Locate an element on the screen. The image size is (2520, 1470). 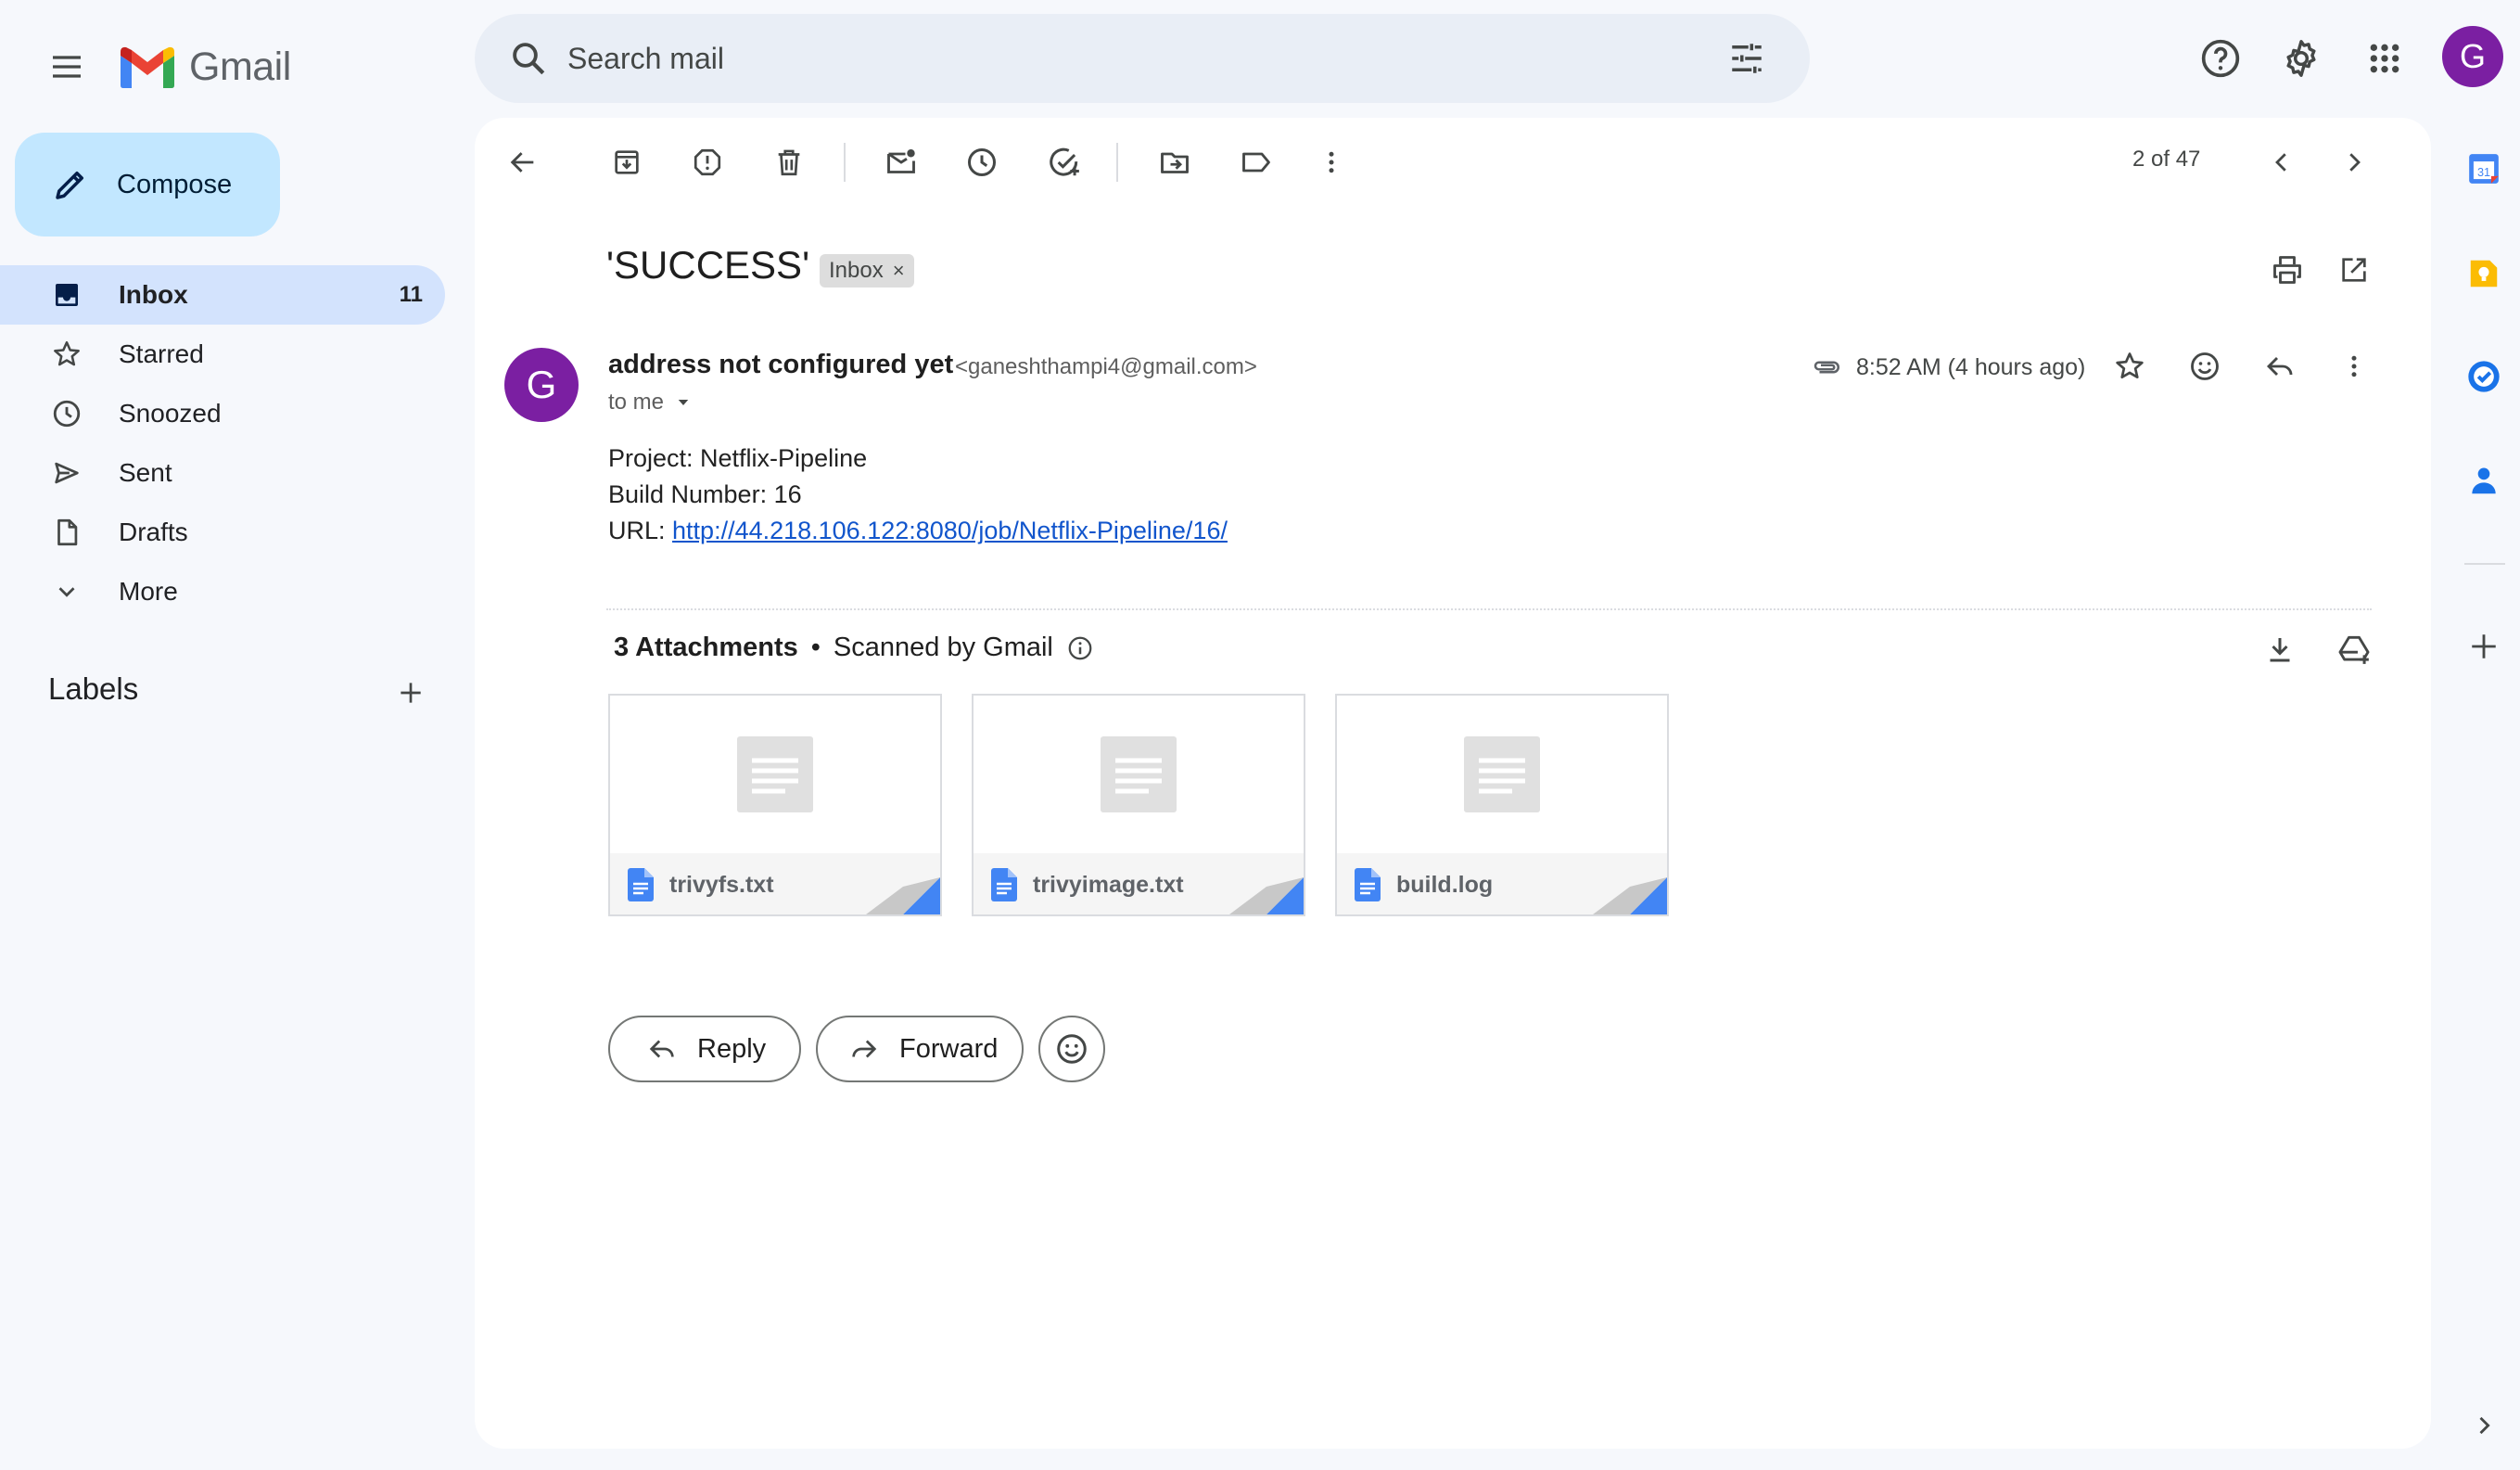
open-new-window-button is located at coordinates (2354, 269).